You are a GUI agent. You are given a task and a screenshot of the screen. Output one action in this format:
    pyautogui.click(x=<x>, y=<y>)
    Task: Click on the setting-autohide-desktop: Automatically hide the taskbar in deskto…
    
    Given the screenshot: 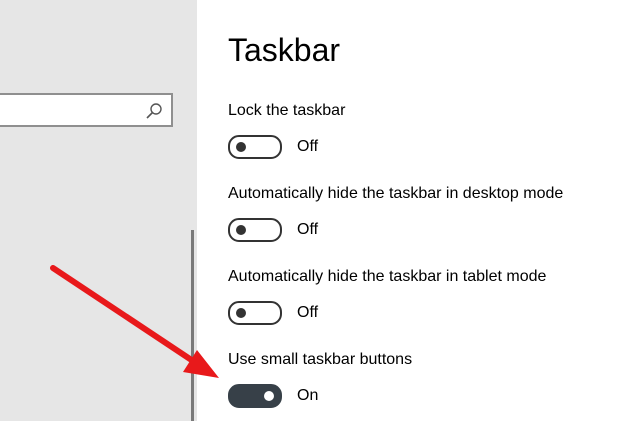 What is the action you would take?
    pyautogui.click(x=395, y=213)
    